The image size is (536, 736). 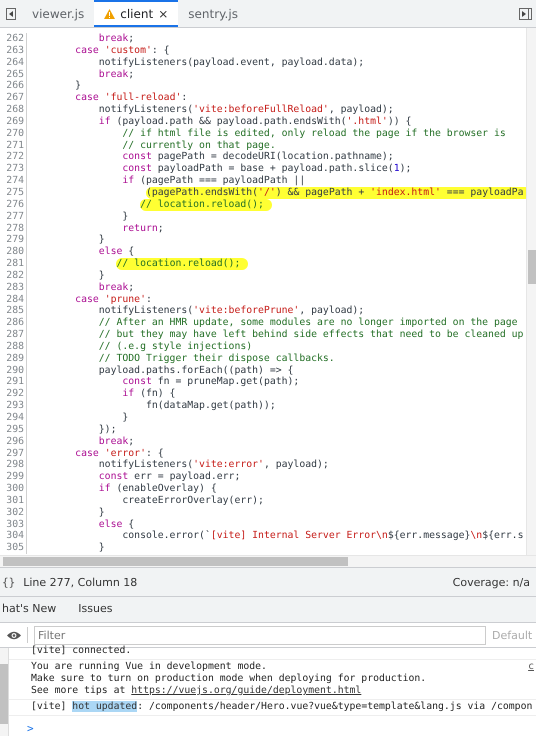 What do you see at coordinates (149, 667) in the screenshot?
I see `console-message: You are running Vue in development mode.` at bounding box center [149, 667].